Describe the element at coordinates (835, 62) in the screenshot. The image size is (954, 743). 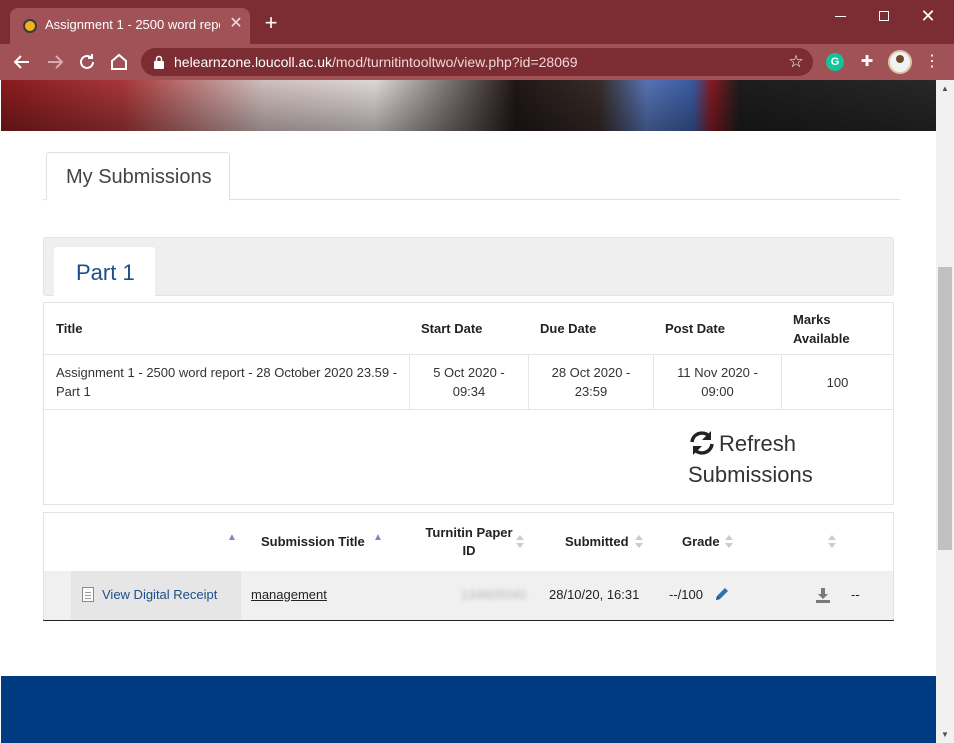
I see `grammarly-icon: G` at that location.